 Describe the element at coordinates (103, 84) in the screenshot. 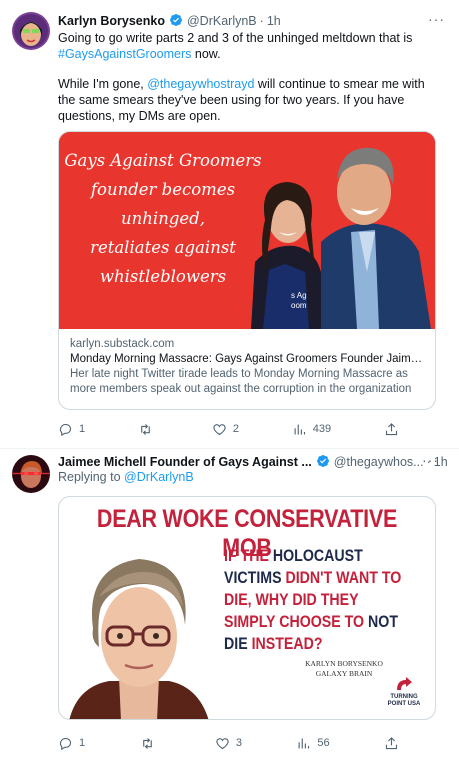

I see `text-fragment: While I'm gone,` at that location.